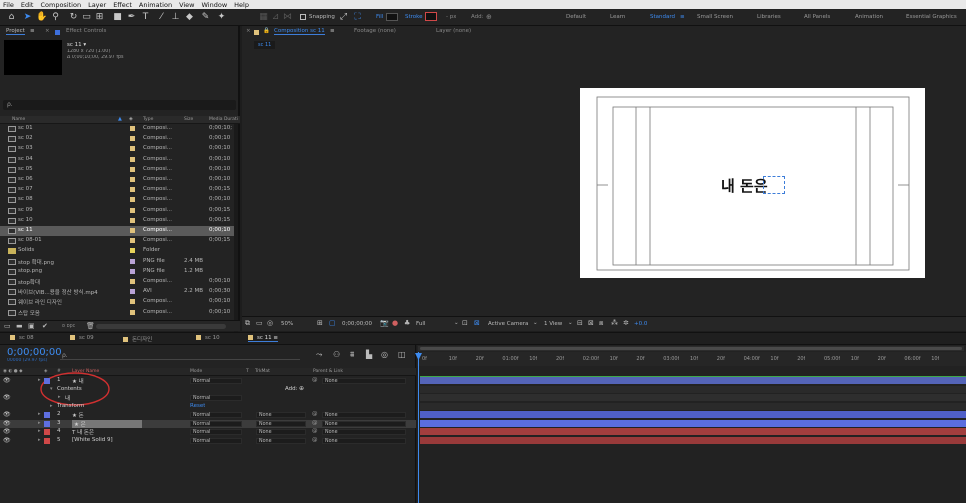 Image resolution: width=966 pixels, height=503 pixels. Describe the element at coordinates (92, 440) in the screenshot. I see `layer-name: [White Solid 9]` at that location.